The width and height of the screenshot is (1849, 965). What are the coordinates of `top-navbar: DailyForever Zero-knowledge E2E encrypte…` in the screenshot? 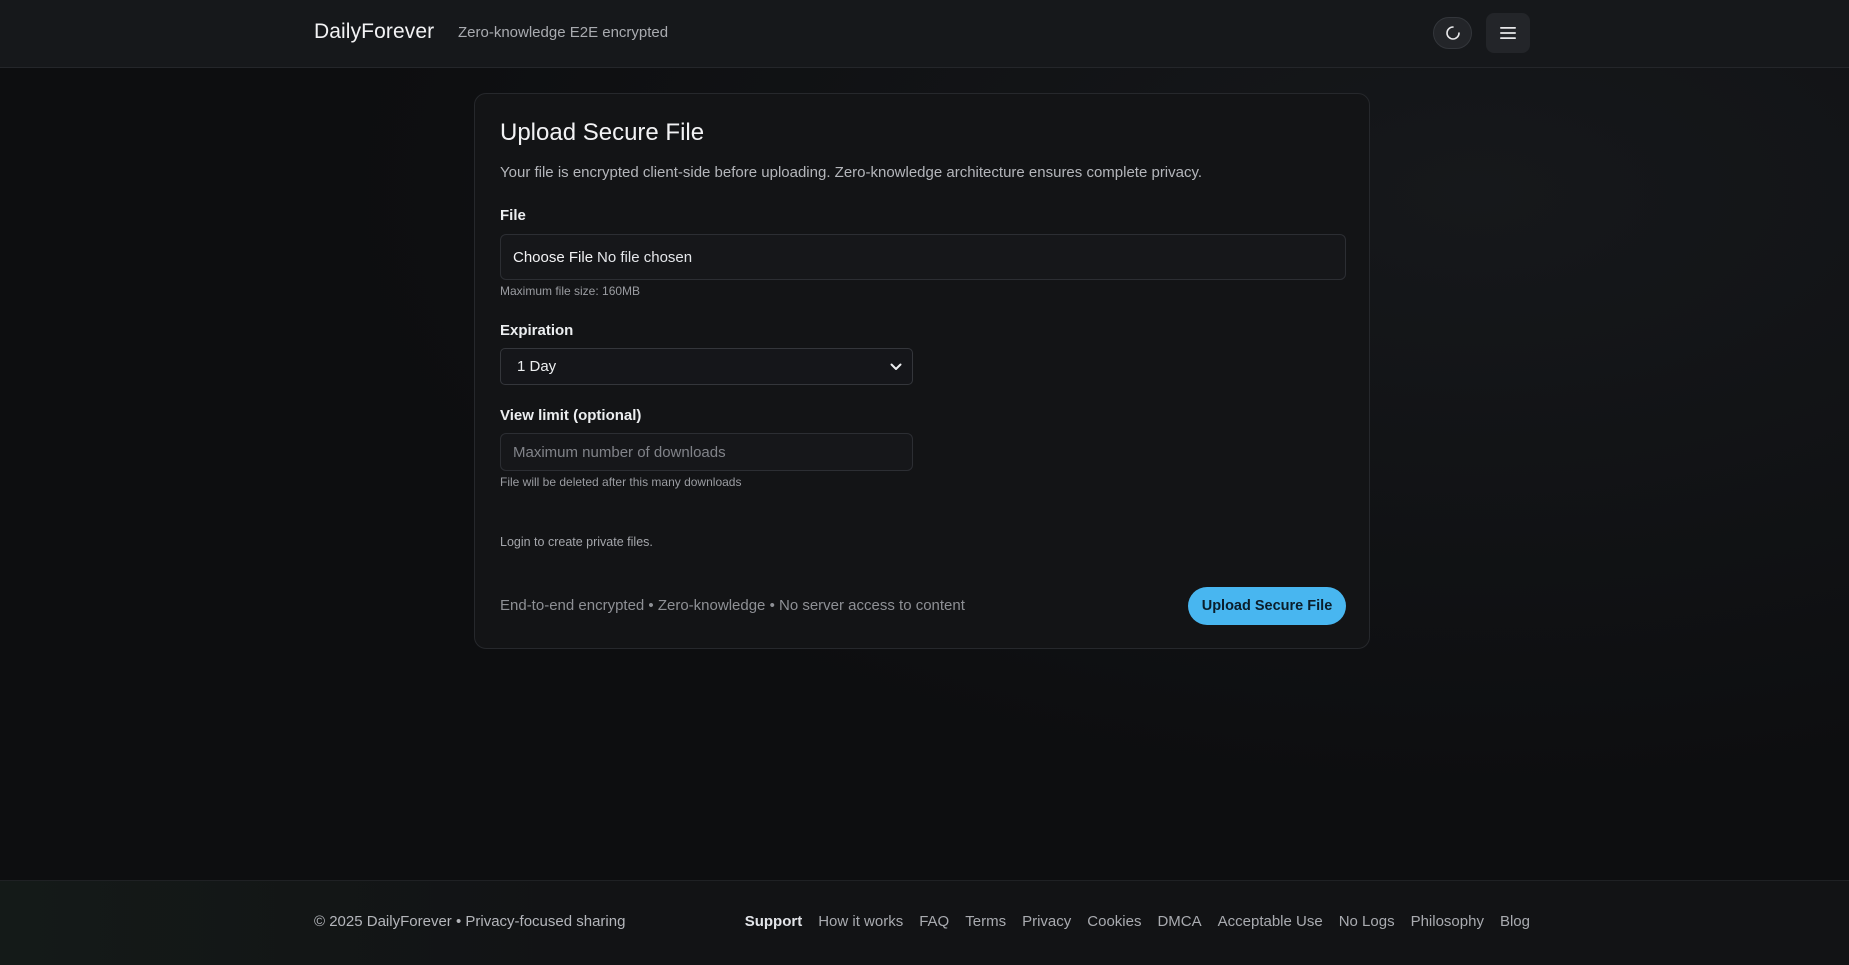 It's located at (924, 34).